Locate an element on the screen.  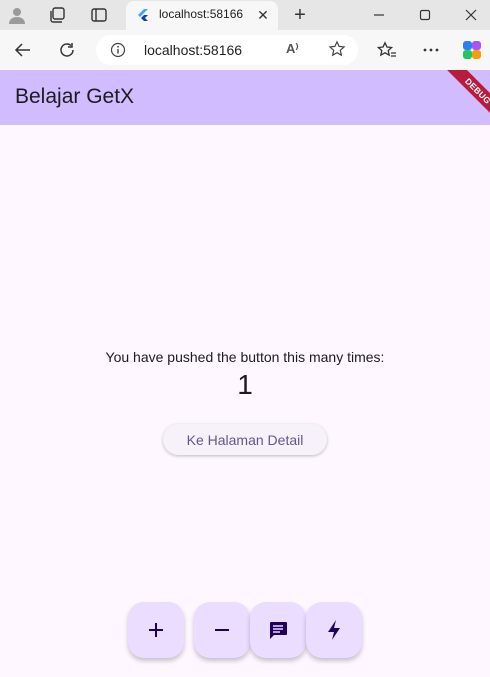
remove-icon is located at coordinates (222, 630).